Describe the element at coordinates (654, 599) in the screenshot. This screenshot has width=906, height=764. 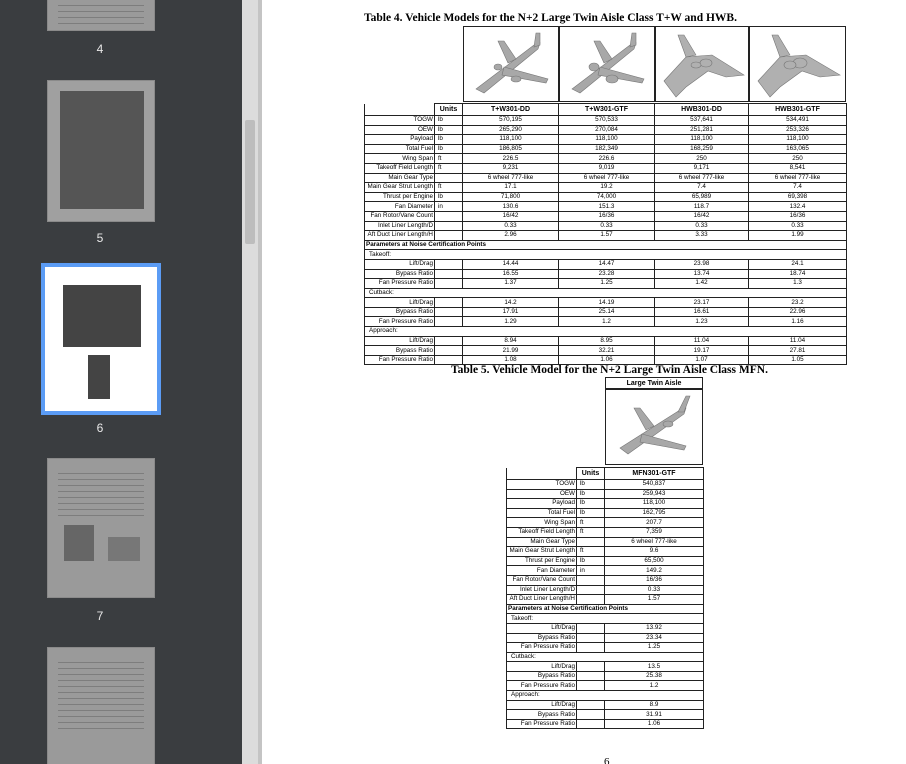
I see `row-value: 1.57` at that location.